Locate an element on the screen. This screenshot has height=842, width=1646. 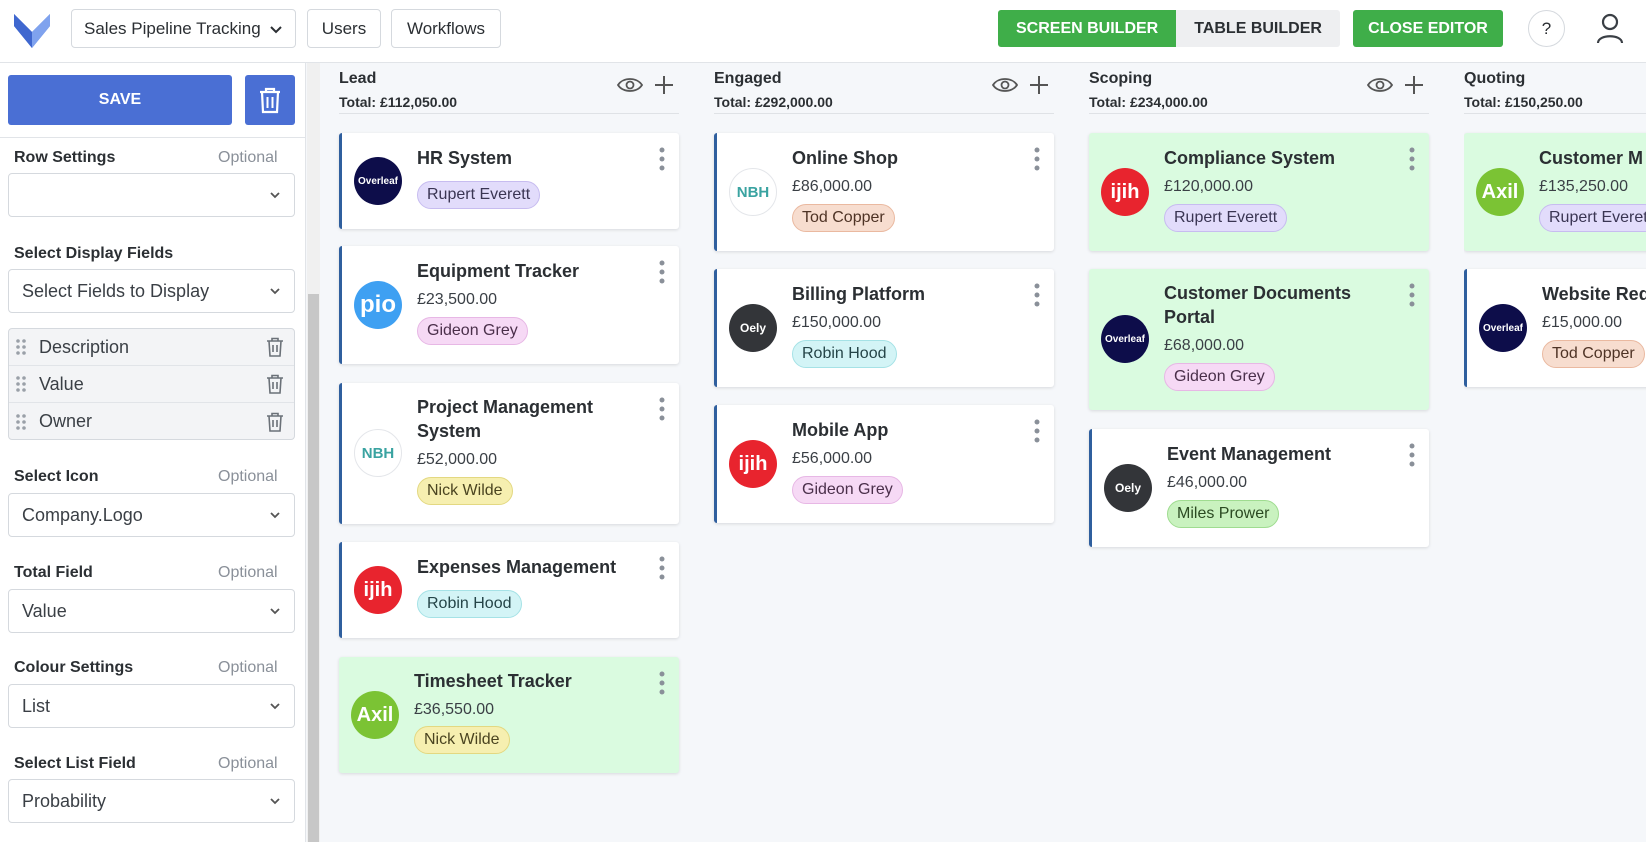
column-total: Total: £292,000.00 is located at coordinates (773, 102).